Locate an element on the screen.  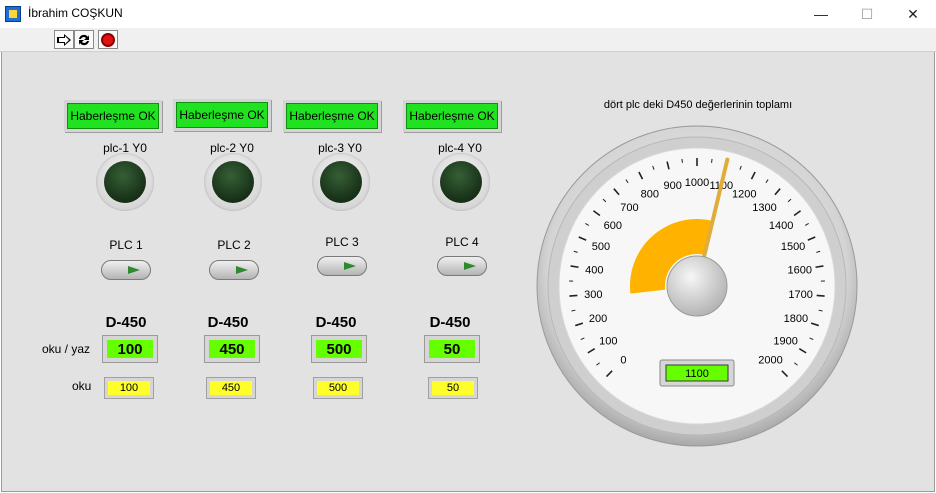
toolbar is located at coordinates (468, 40).